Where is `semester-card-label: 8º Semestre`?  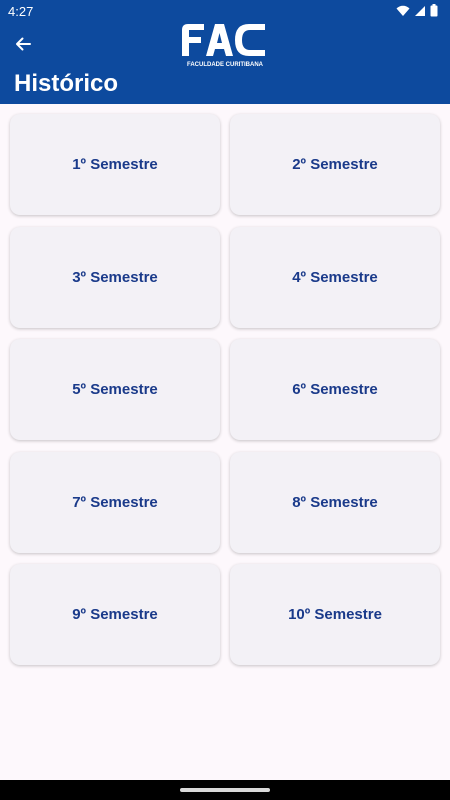 semester-card-label: 8º Semestre is located at coordinates (335, 502).